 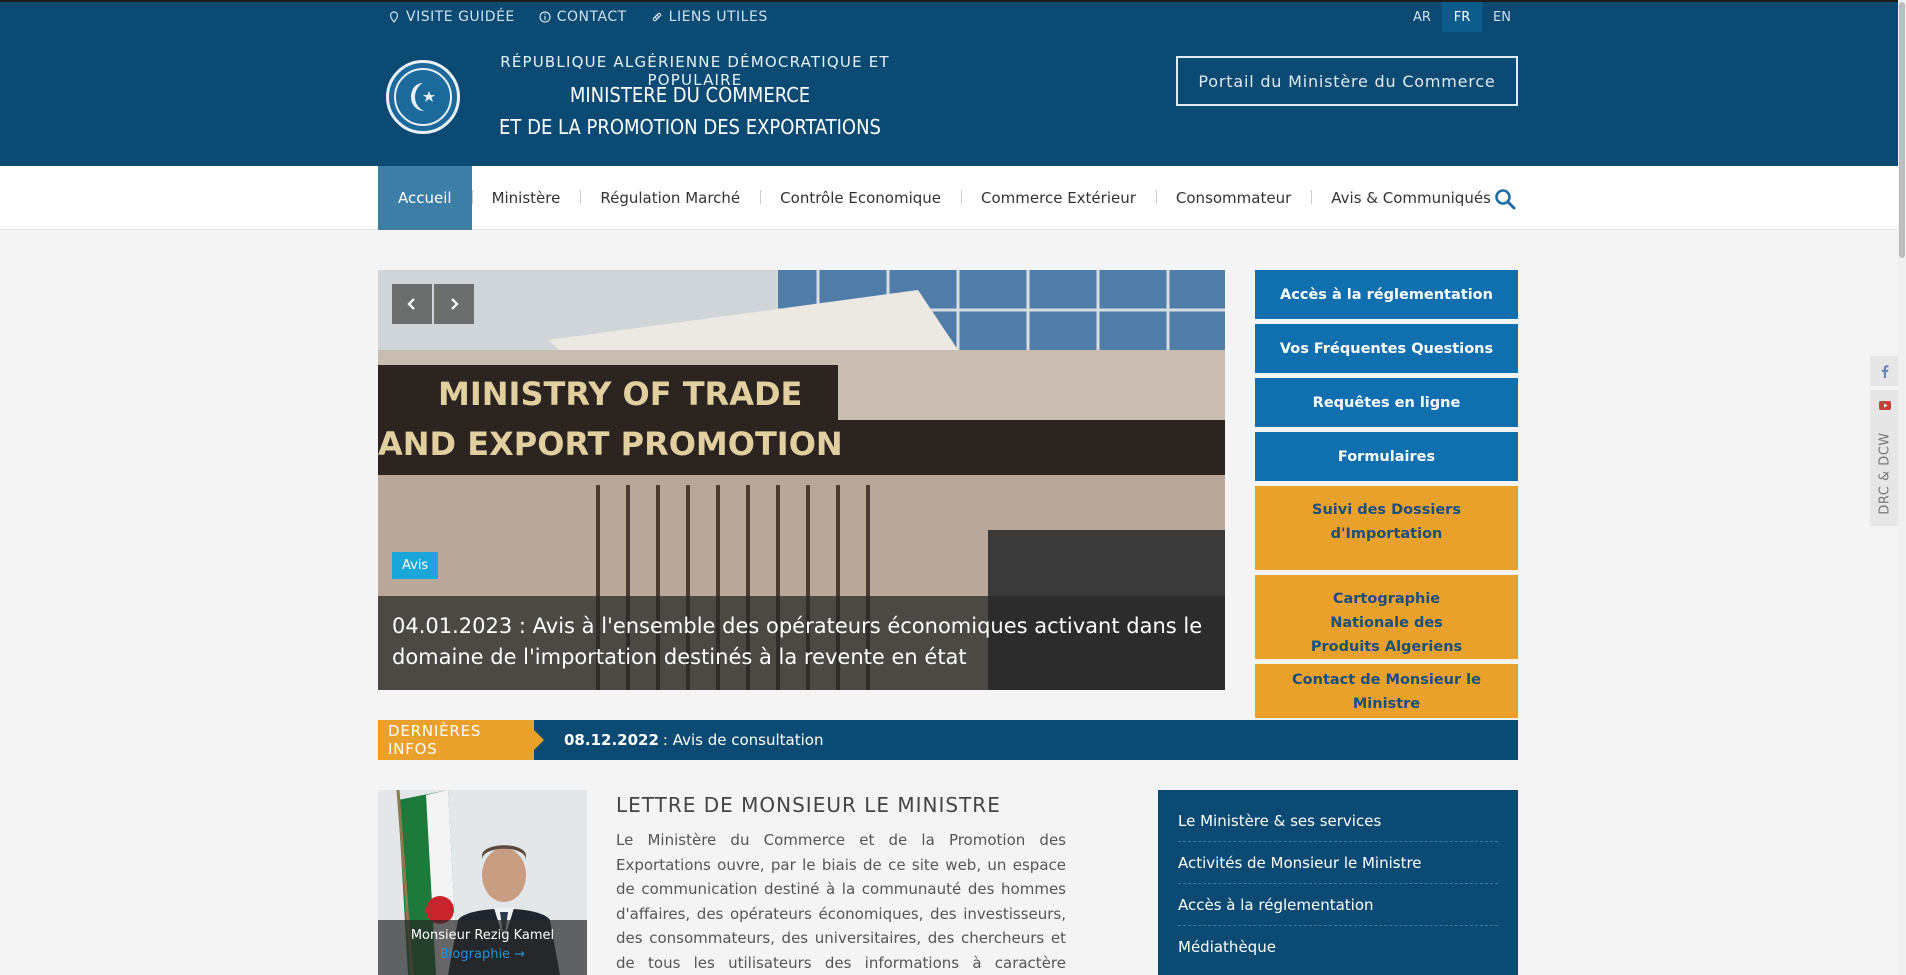 I want to click on nav-item-regulation-marche: Régulation Marché, so click(x=670, y=198).